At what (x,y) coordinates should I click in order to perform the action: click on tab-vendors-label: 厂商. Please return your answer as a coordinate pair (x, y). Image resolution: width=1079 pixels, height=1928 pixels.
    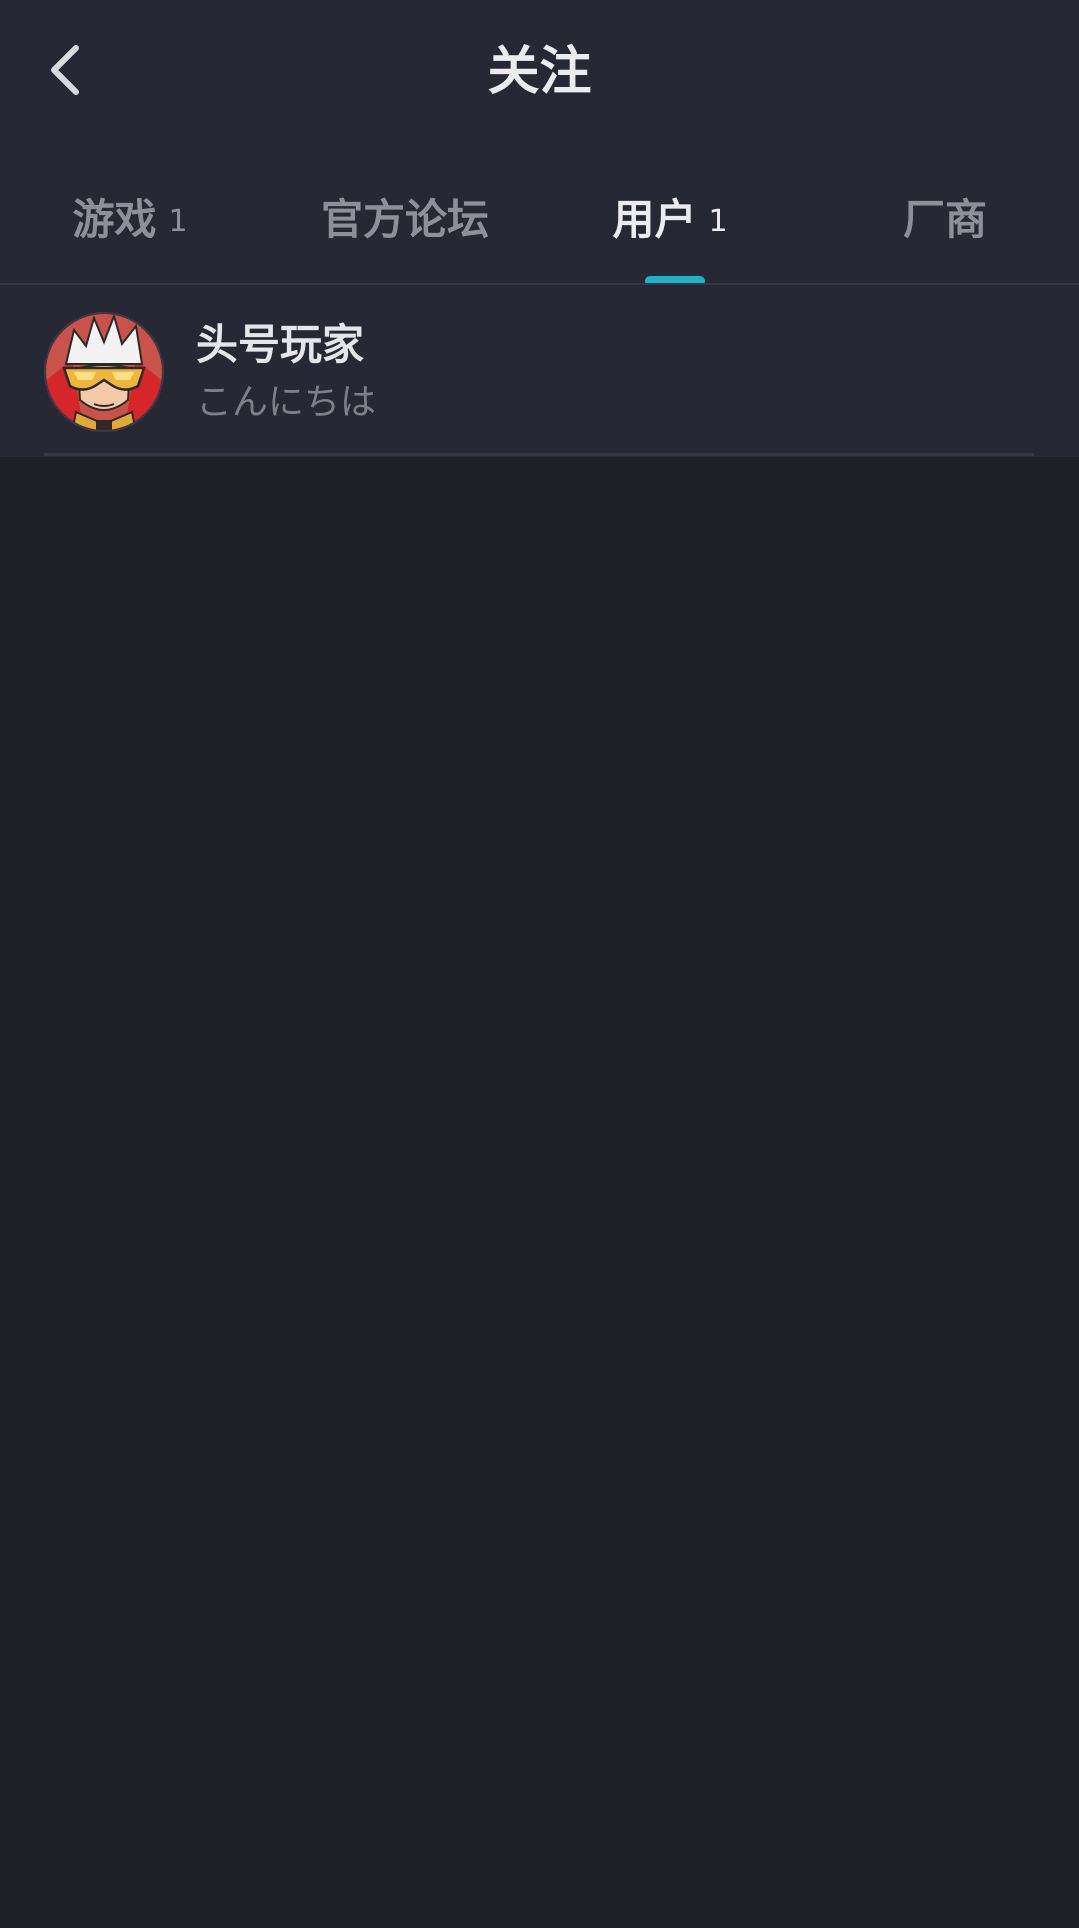
    Looking at the image, I should click on (944, 219).